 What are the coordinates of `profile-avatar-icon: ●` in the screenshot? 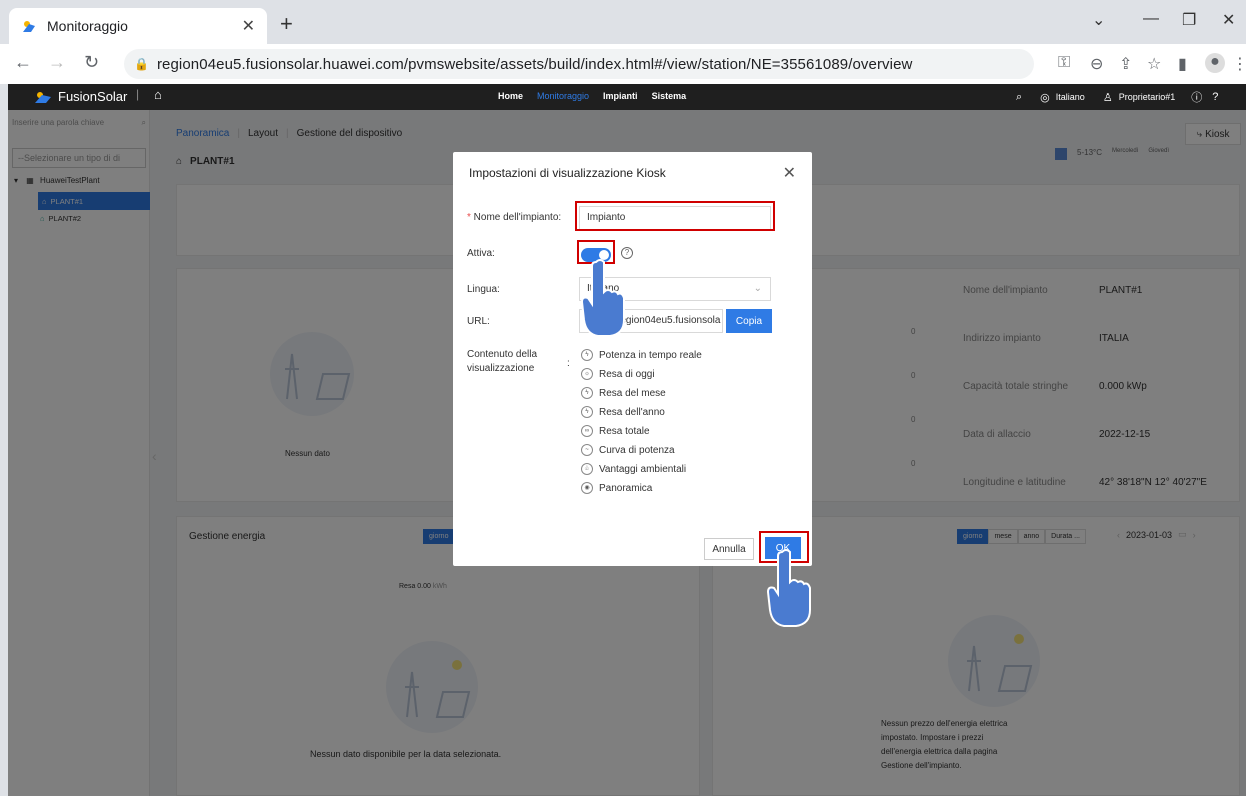 It's located at (1215, 63).